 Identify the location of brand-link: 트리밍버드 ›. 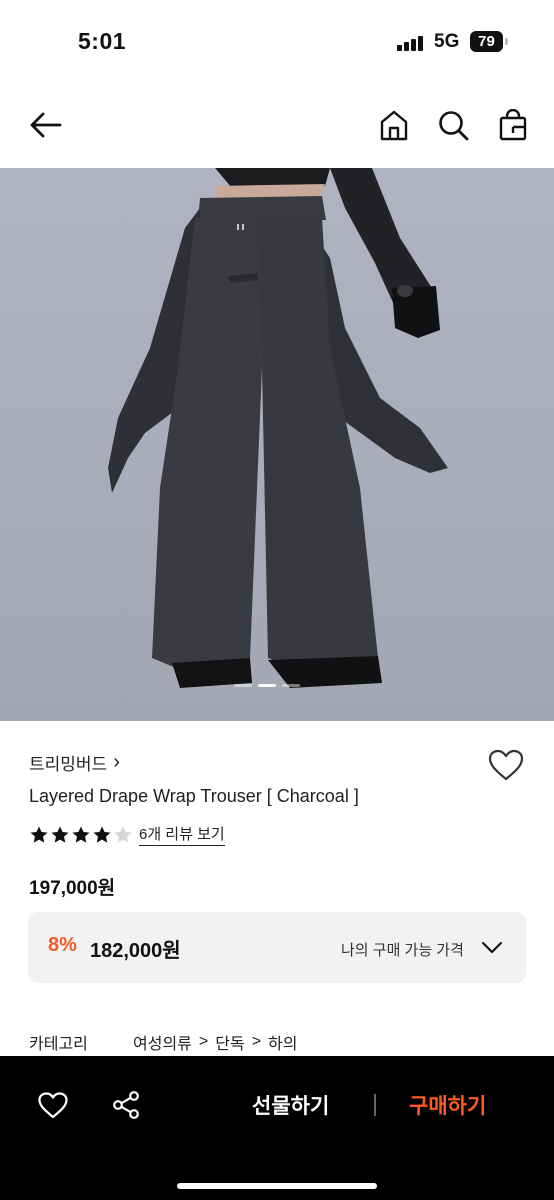
(74, 762).